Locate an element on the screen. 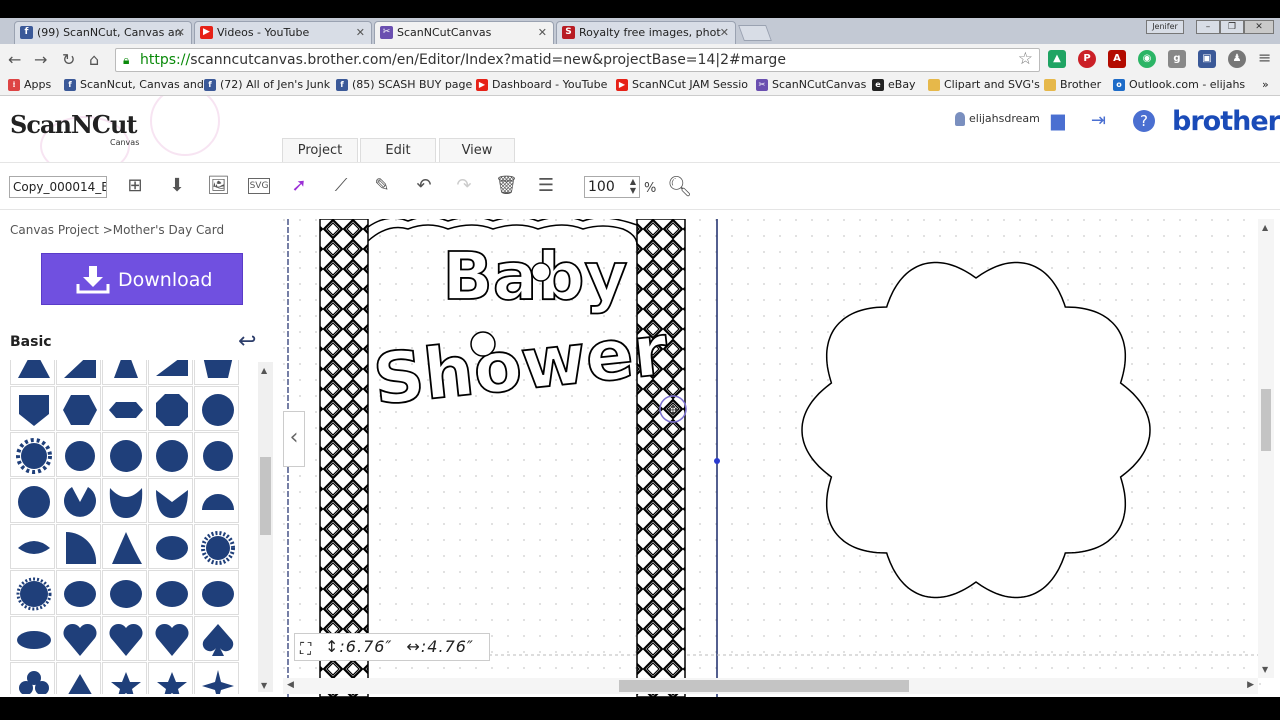  bookmark-item: ✂ ScanNCutCanvas is located at coordinates (811, 84).